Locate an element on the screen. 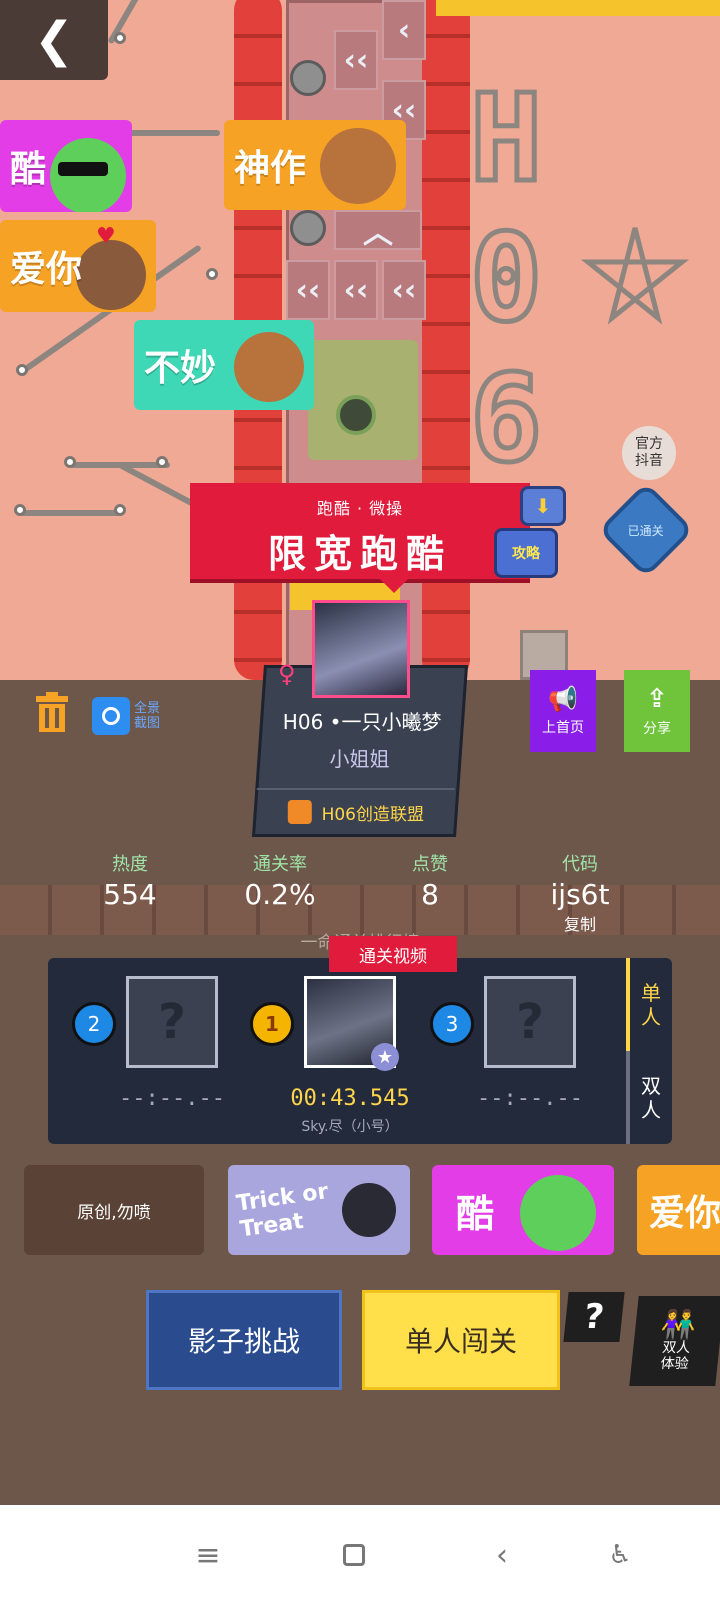  dino-icon is located at coordinates (558, 1213).